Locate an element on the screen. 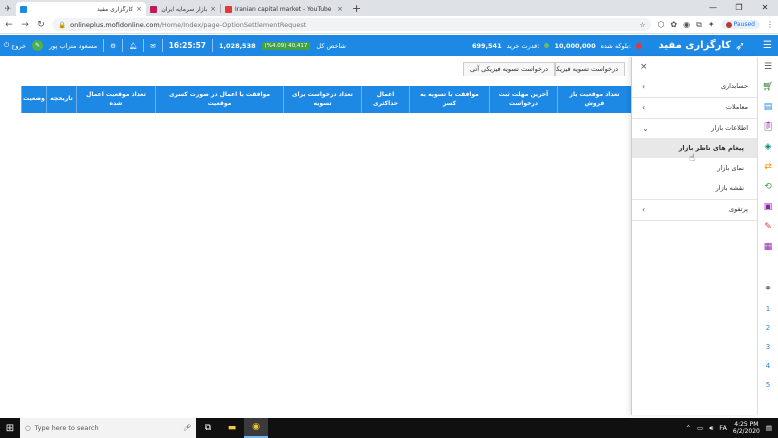  taskbar-search: ○ Type here to search 🎤︎ is located at coordinates (108, 428).